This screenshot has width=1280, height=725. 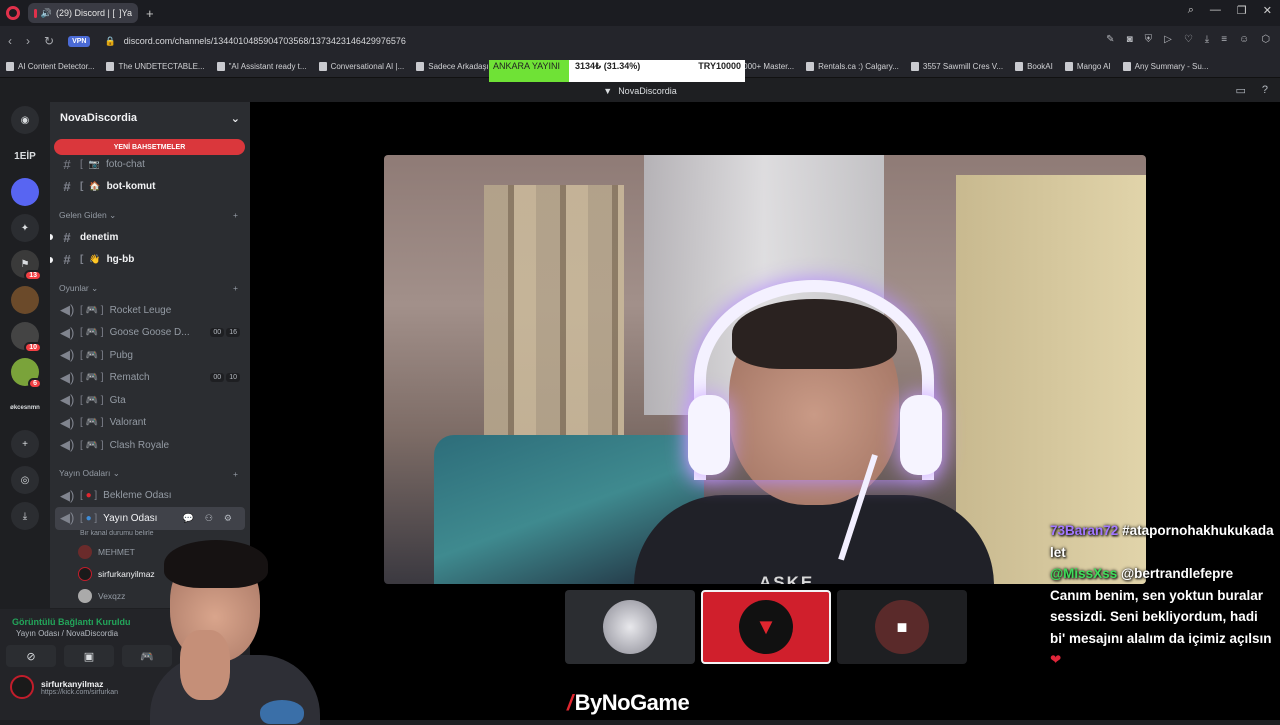 What do you see at coordinates (150, 164) in the screenshot?
I see `channel-foto-chat: #[ 📷 foto-chat` at bounding box center [150, 164].